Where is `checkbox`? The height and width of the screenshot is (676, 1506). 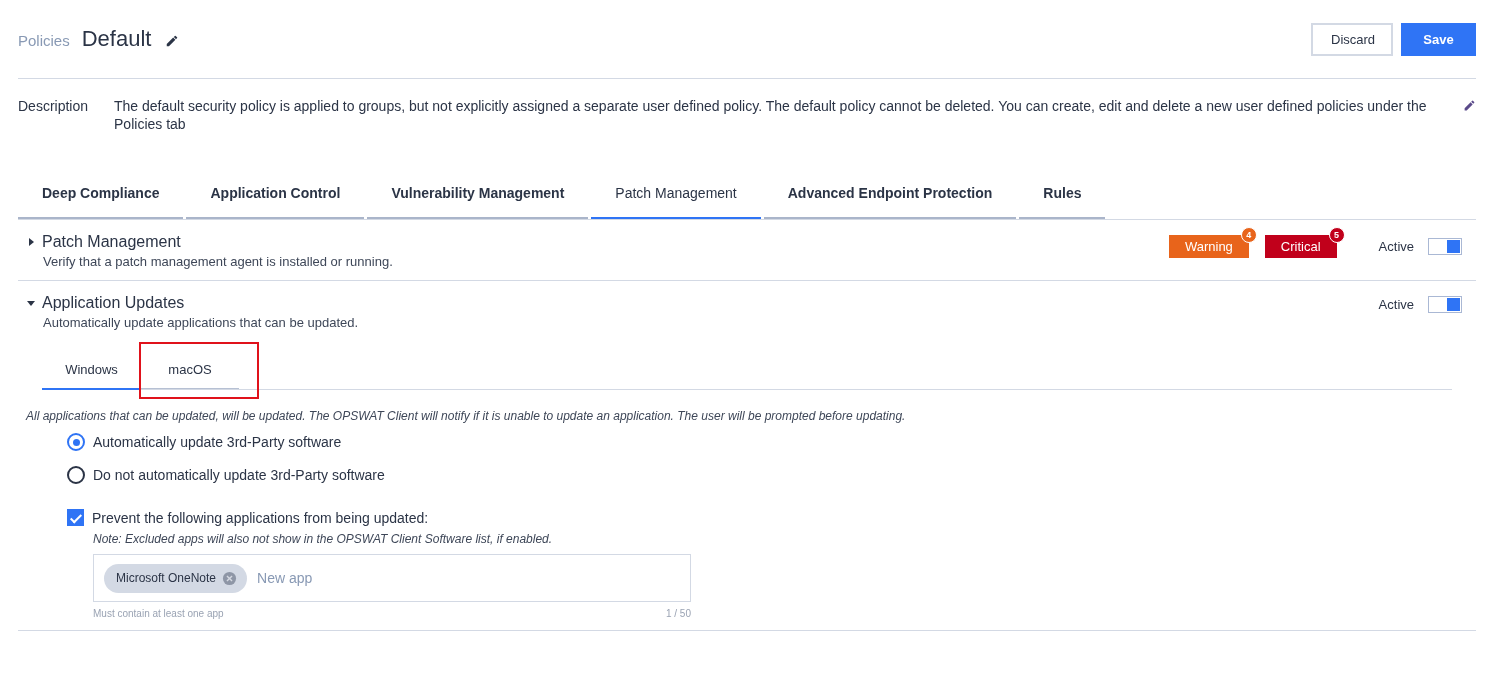 checkbox is located at coordinates (75, 517).